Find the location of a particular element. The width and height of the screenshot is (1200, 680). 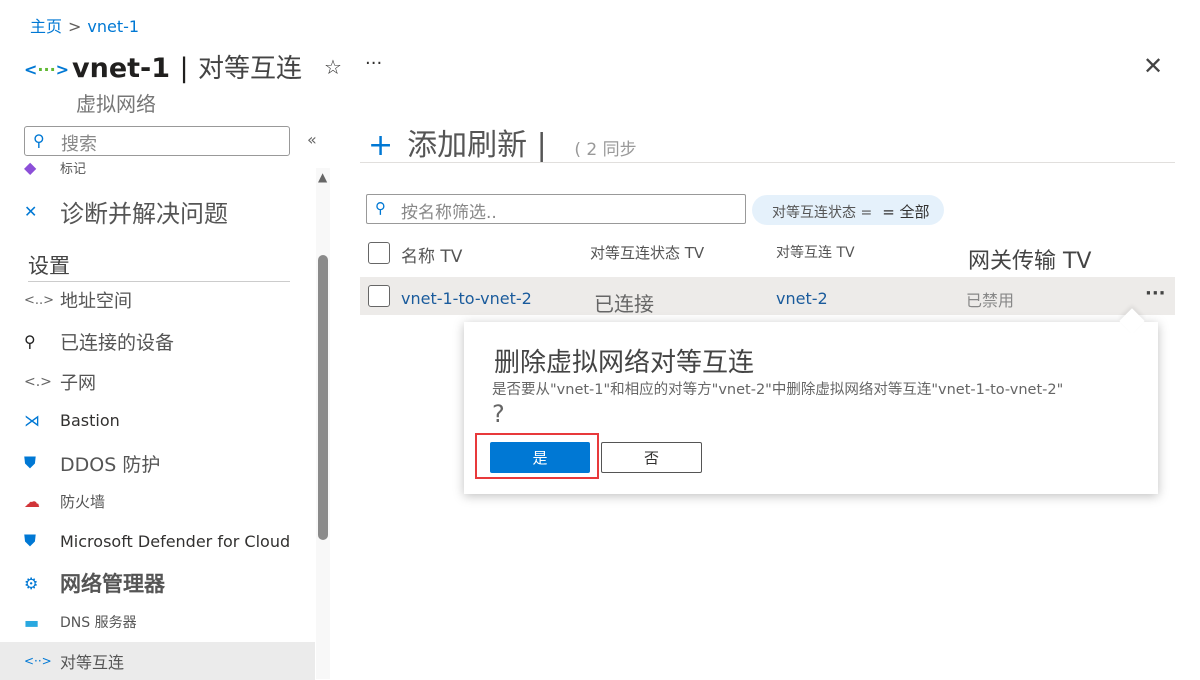

row-checkbox is located at coordinates (379, 296).